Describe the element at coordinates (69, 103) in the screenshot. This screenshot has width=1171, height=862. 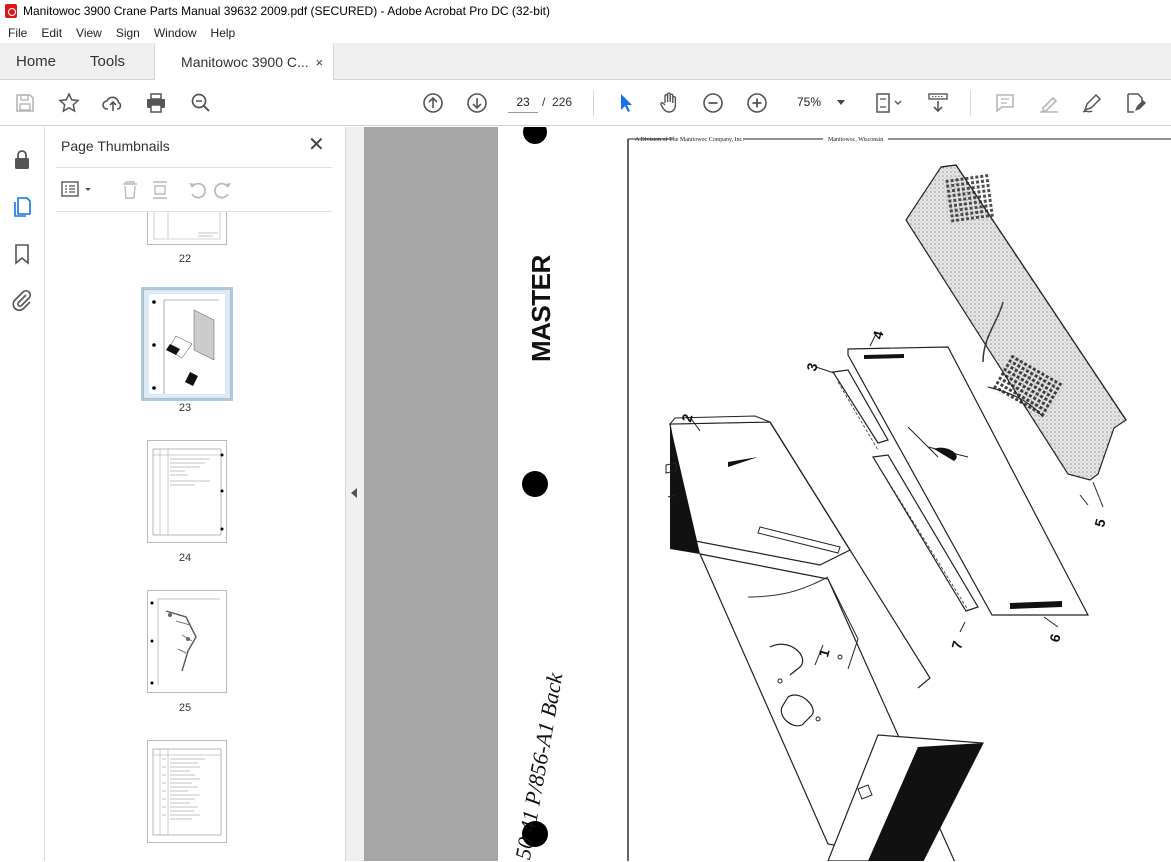
I see `bookmark-star-icon` at that location.